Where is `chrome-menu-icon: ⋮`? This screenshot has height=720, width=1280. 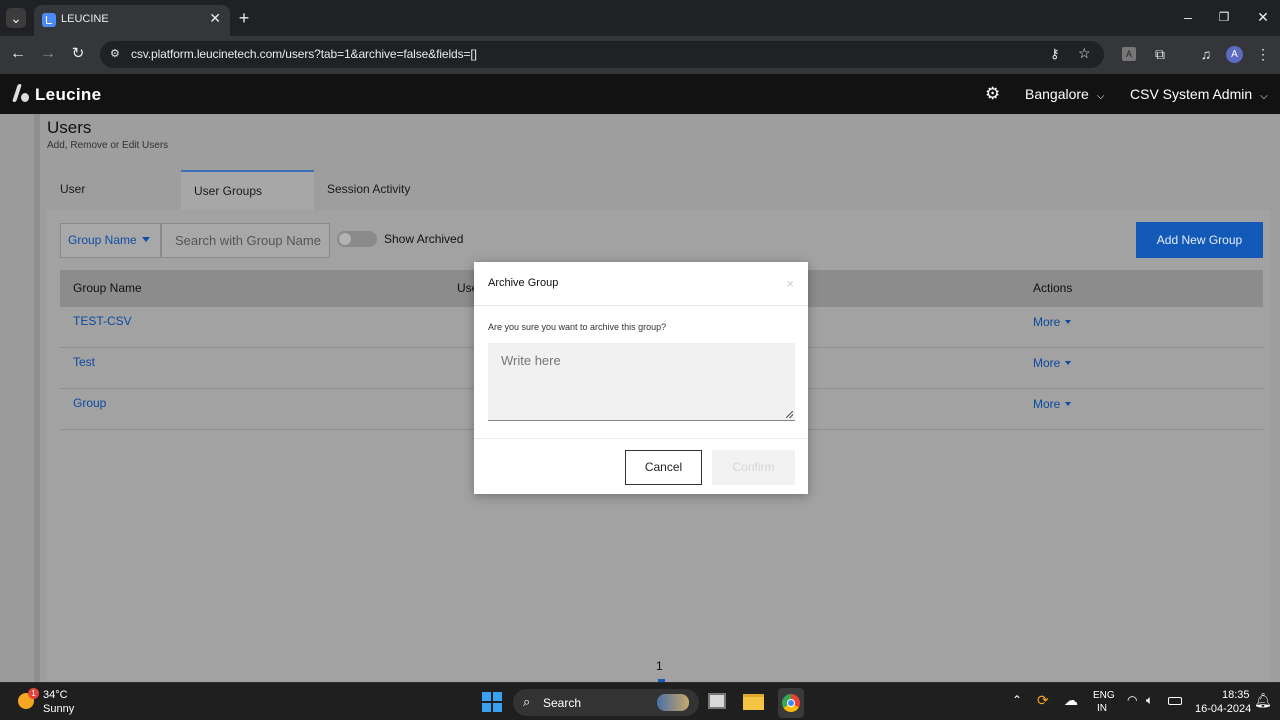
chrome-menu-icon: ⋮ is located at coordinates (1263, 54).